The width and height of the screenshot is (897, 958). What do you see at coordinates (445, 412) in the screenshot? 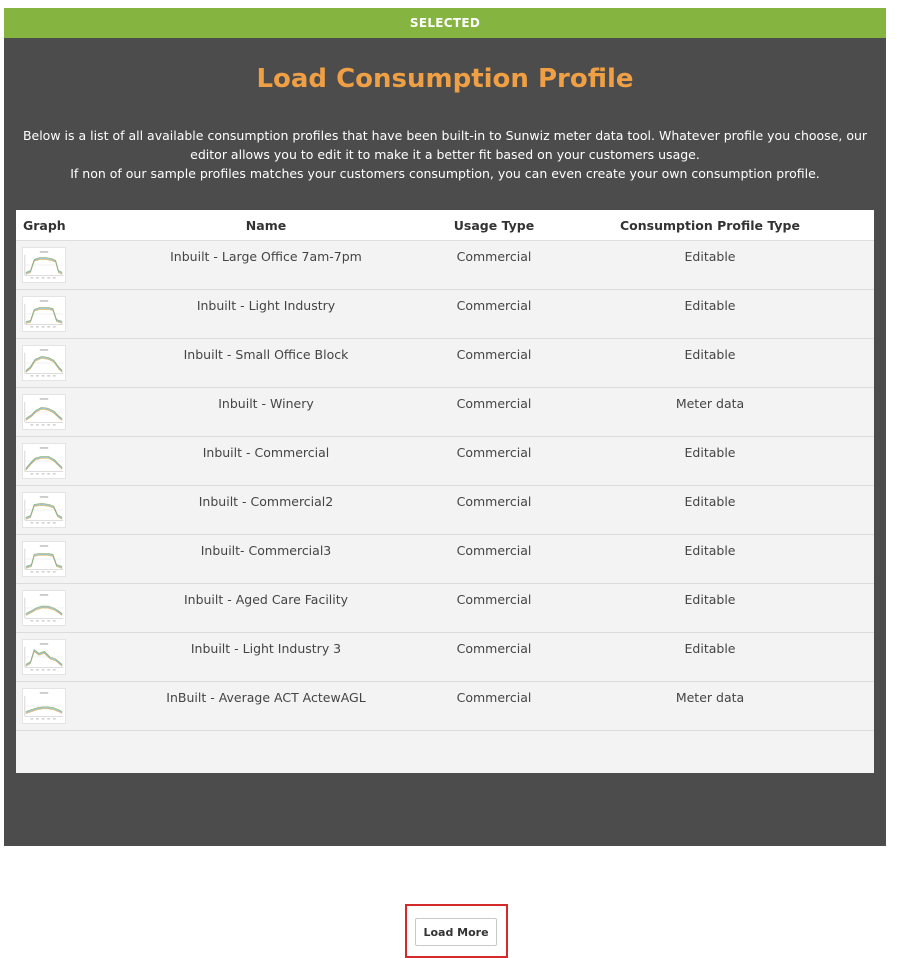
I see `table-row: Inbuilt - Winery Commercial Meter data` at bounding box center [445, 412].